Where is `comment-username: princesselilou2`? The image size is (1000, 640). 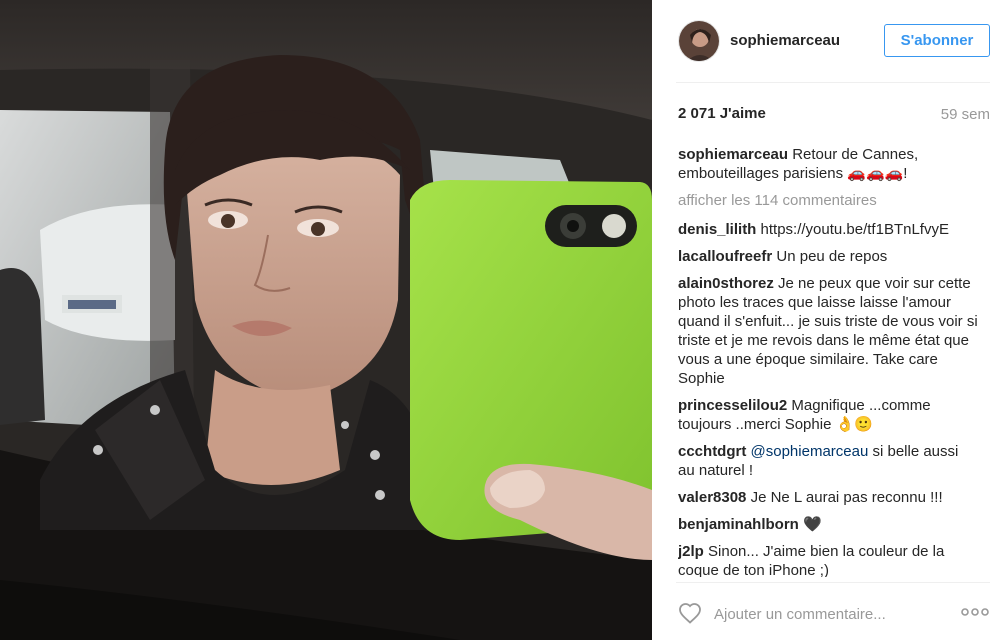
comment-username: princesselilou2 is located at coordinates (732, 405).